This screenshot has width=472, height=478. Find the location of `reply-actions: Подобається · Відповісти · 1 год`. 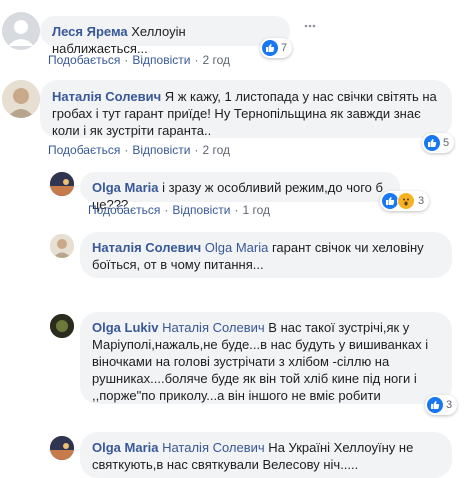

reply-actions: Подобається · Відповісти · 1 год is located at coordinates (179, 210).